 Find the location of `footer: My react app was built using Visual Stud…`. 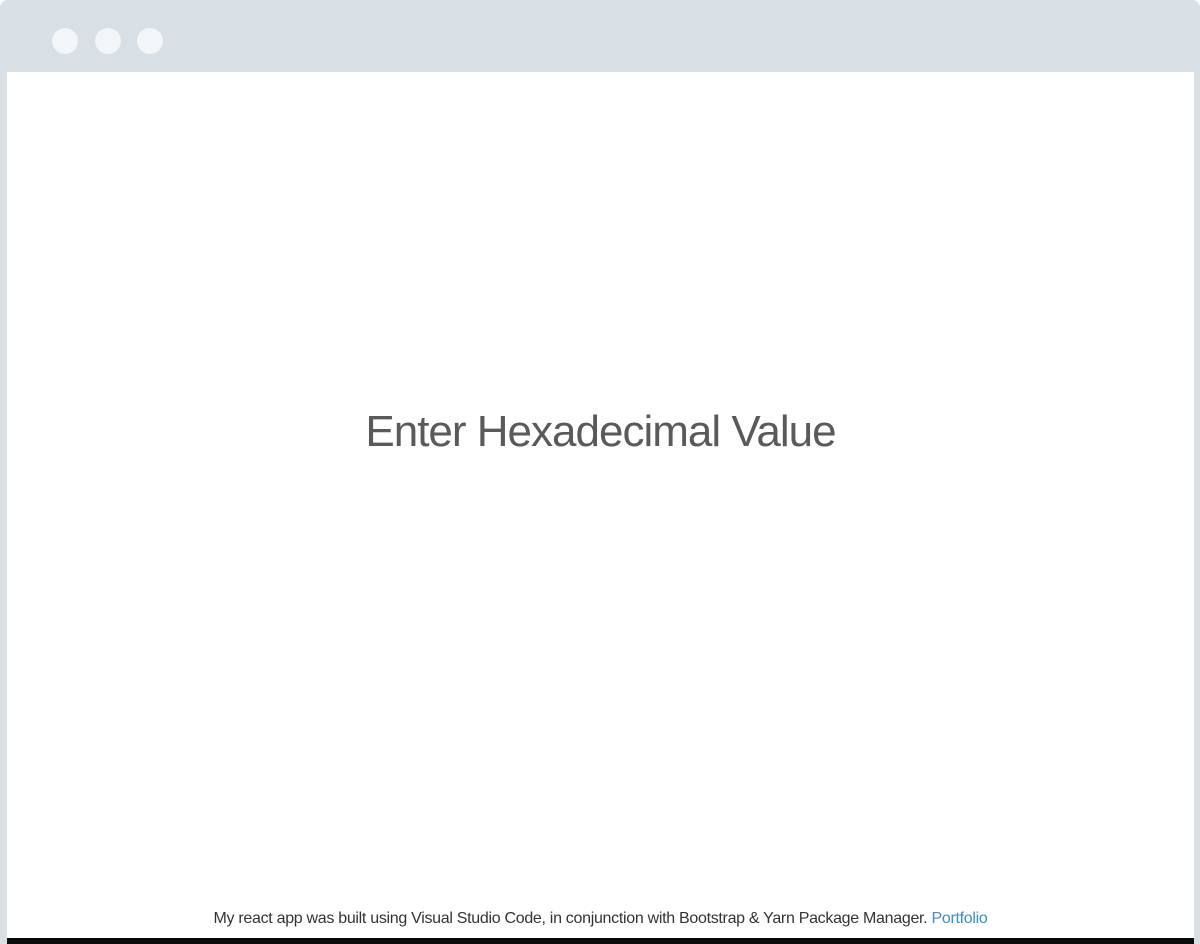

footer: My react app was built using Visual Stud… is located at coordinates (600, 919).